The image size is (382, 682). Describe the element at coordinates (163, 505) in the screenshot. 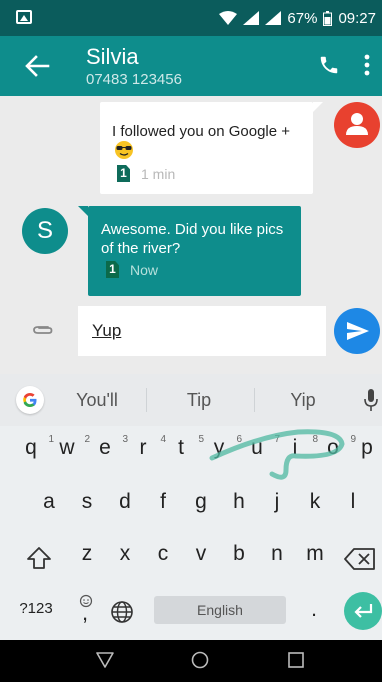

I see `key-f: f` at that location.